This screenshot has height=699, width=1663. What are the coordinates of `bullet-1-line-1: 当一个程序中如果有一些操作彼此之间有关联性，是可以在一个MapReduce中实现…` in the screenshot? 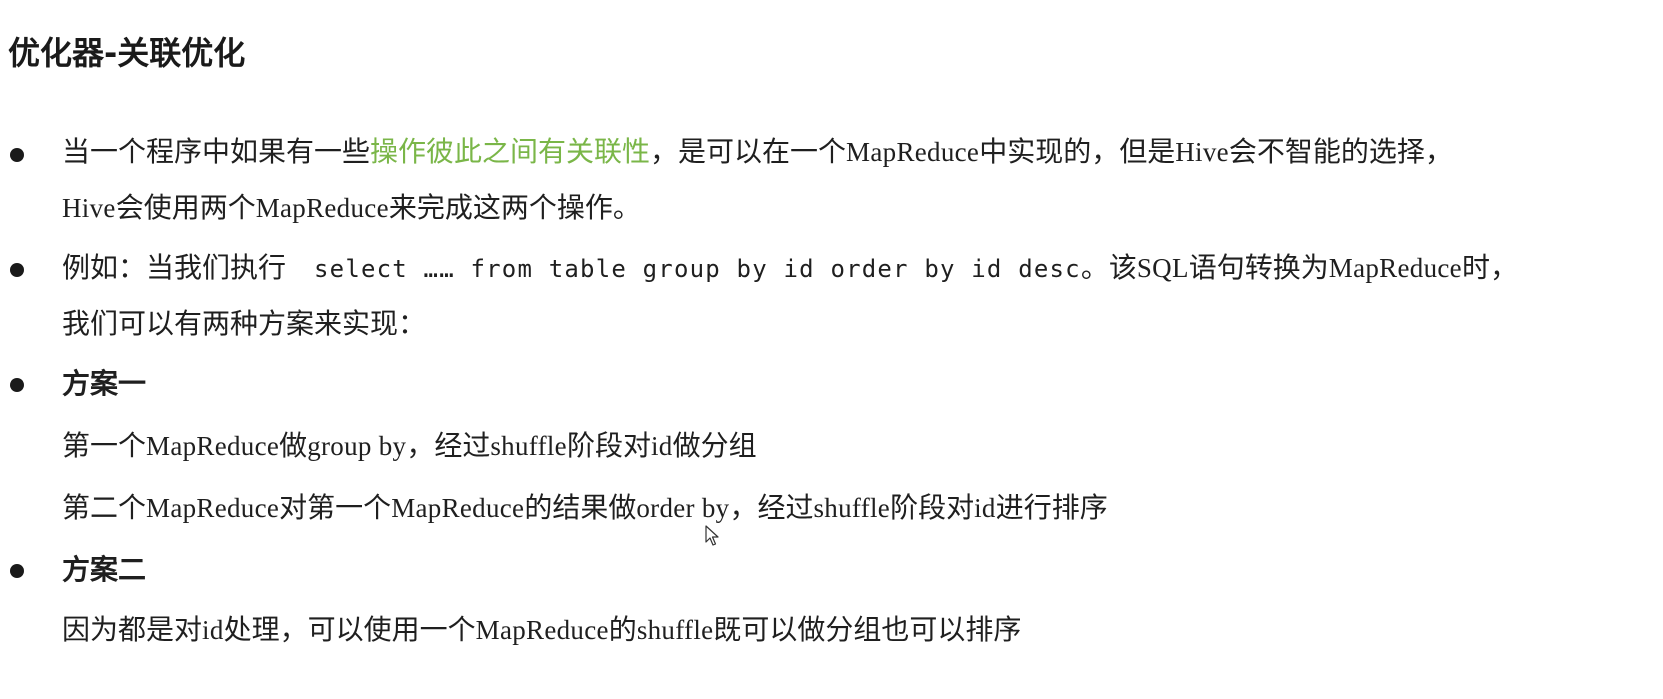 It's located at (757, 152).